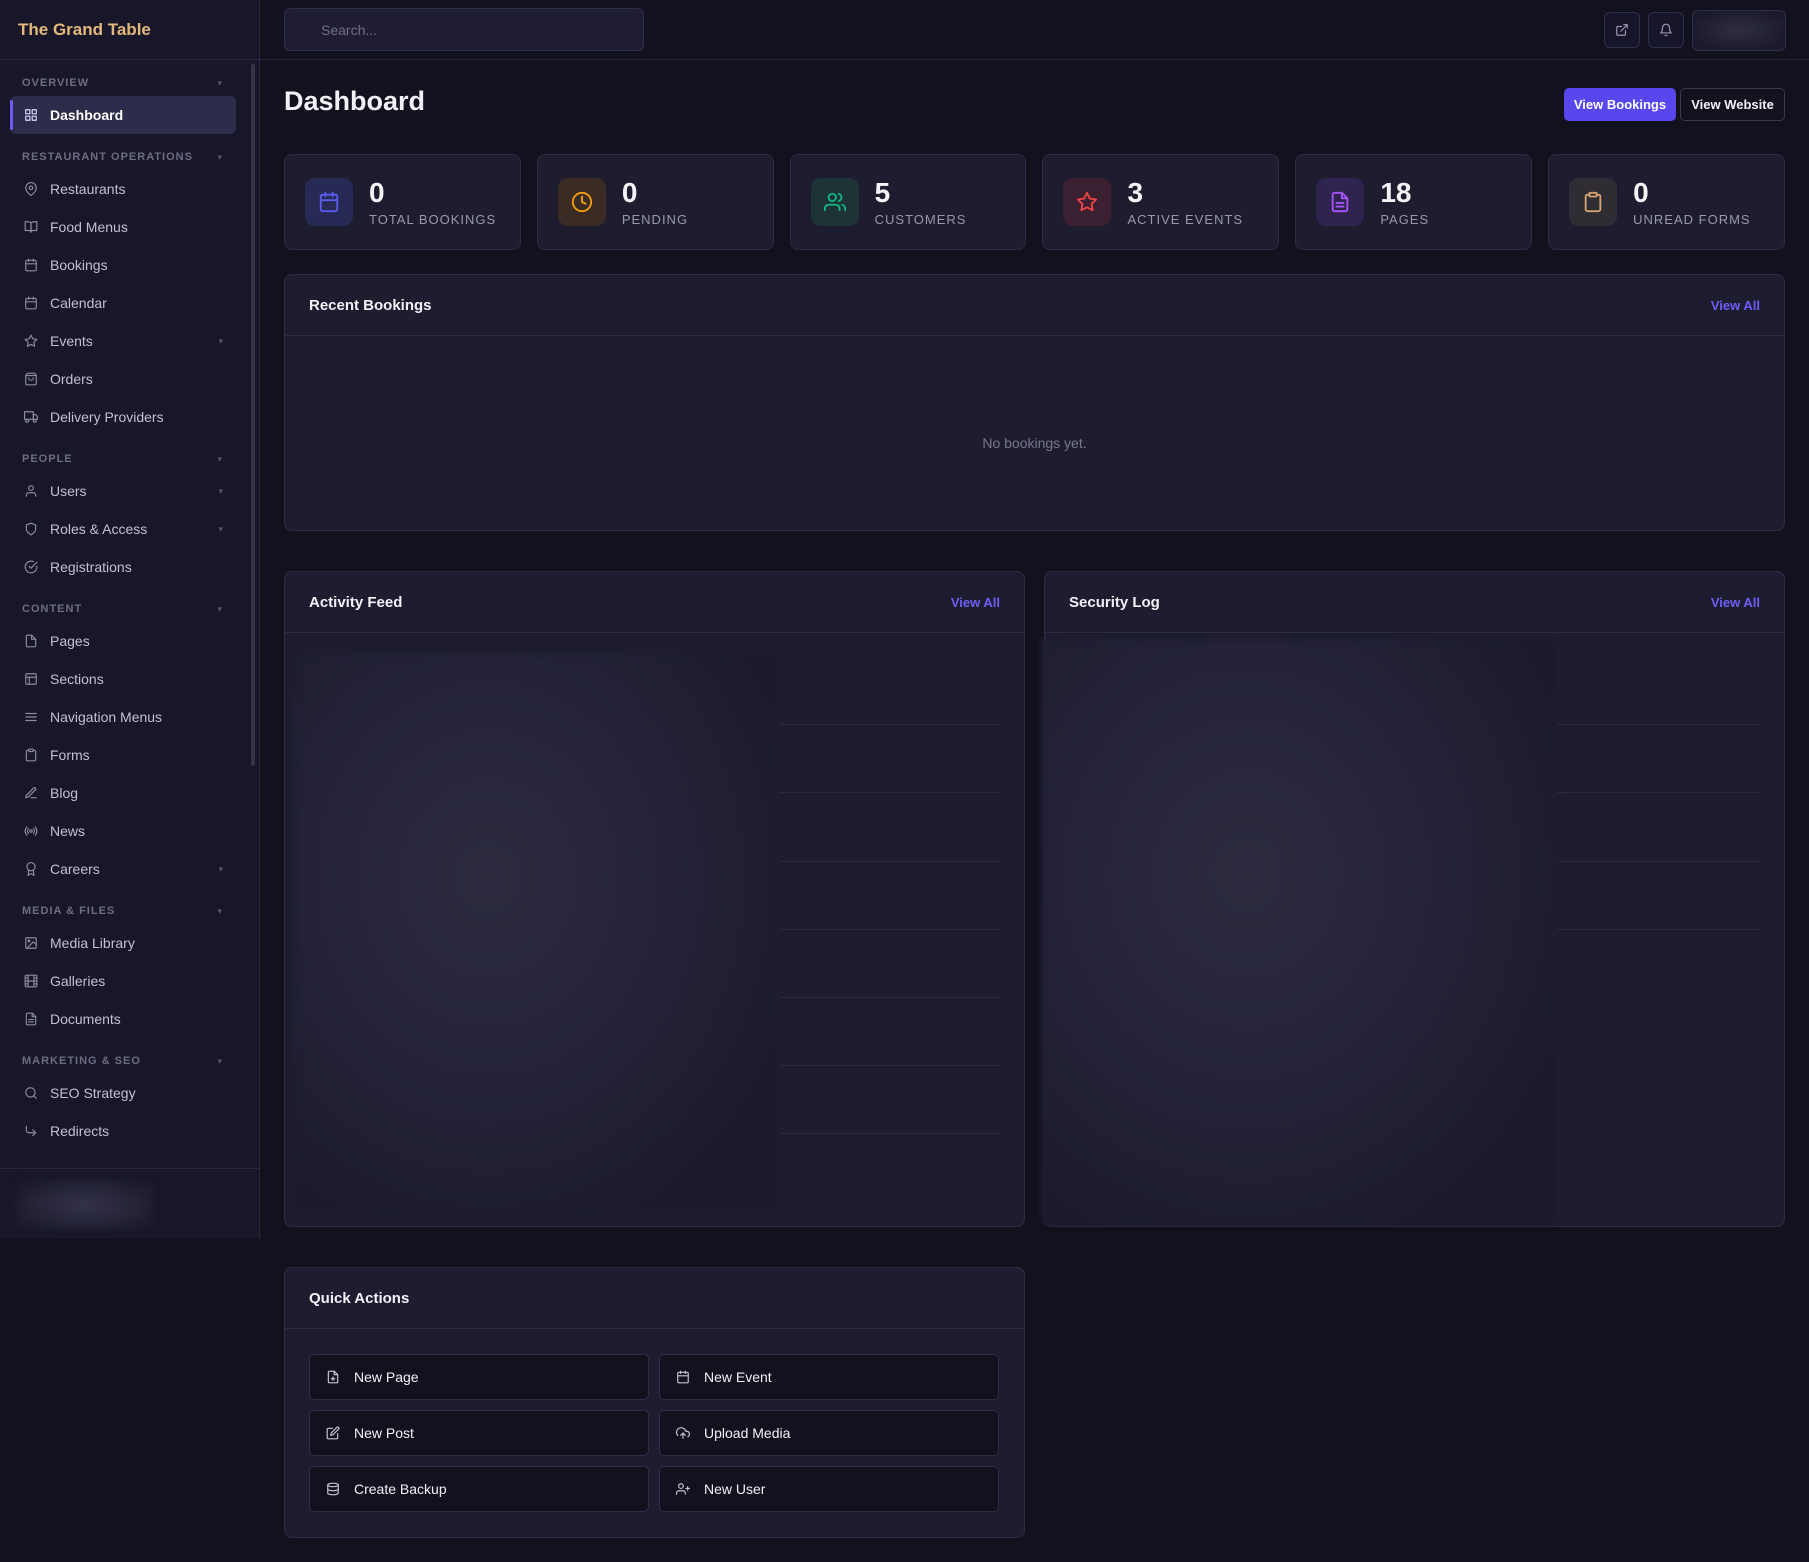 The width and height of the screenshot is (1809, 1562). Describe the element at coordinates (1135, 192) in the screenshot. I see `stat-value: 3` at that location.